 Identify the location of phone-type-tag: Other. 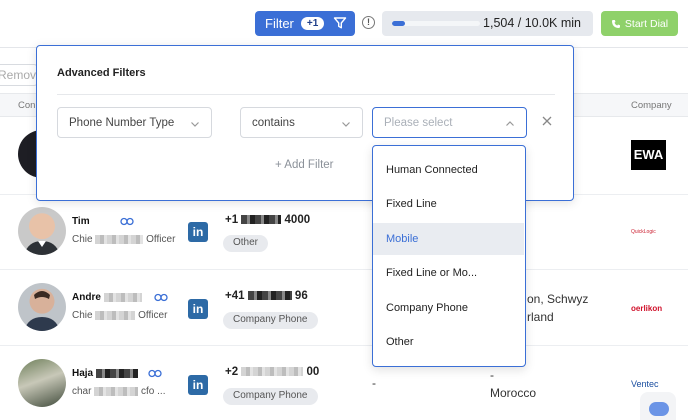
(246, 243).